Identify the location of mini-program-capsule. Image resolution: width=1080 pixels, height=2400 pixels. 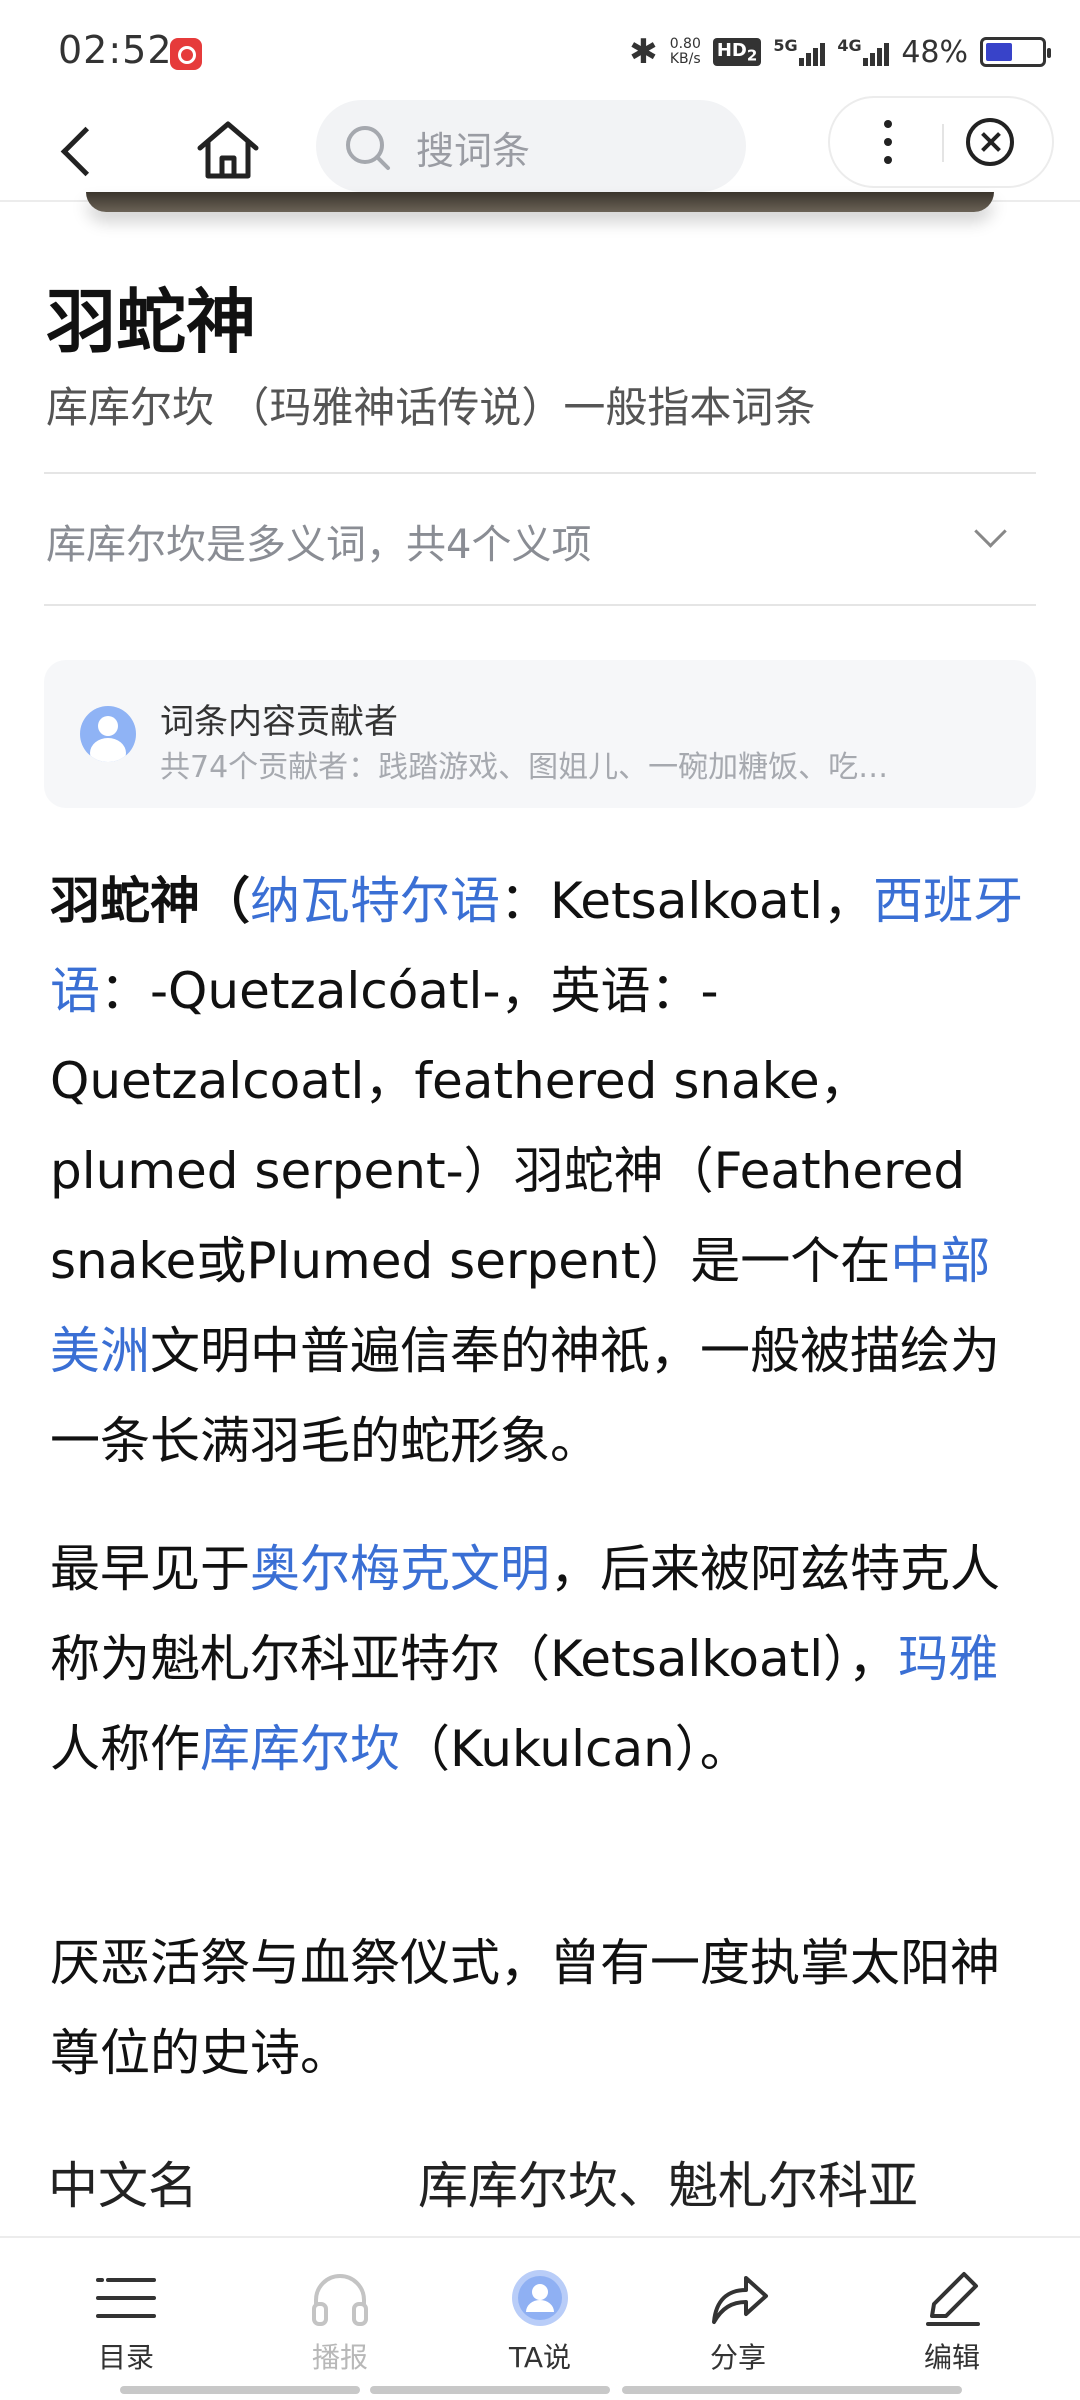
(941, 142).